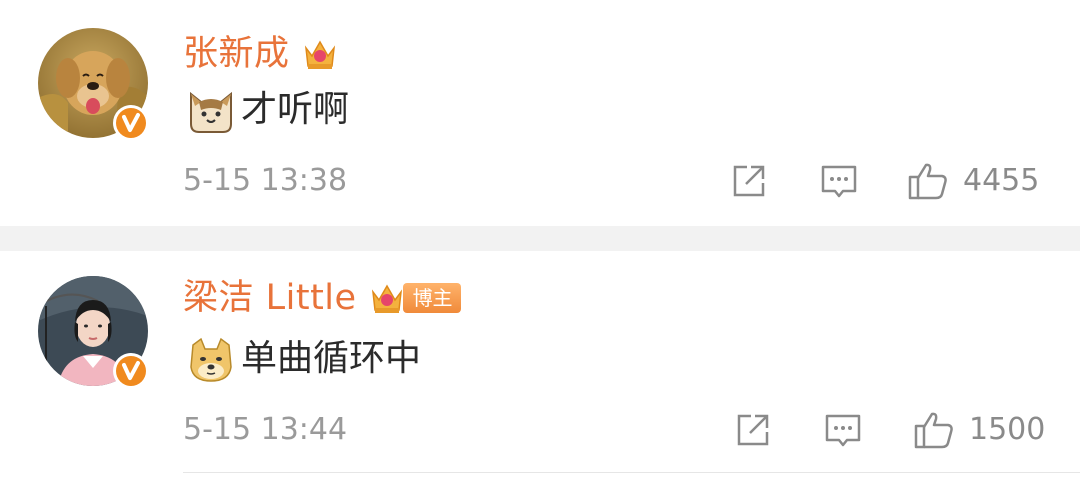  I want to click on cat-emoji-icon, so click(211, 112).